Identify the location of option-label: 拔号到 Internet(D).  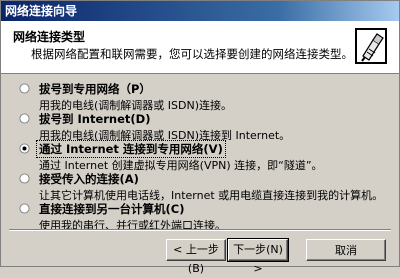
(95, 119).